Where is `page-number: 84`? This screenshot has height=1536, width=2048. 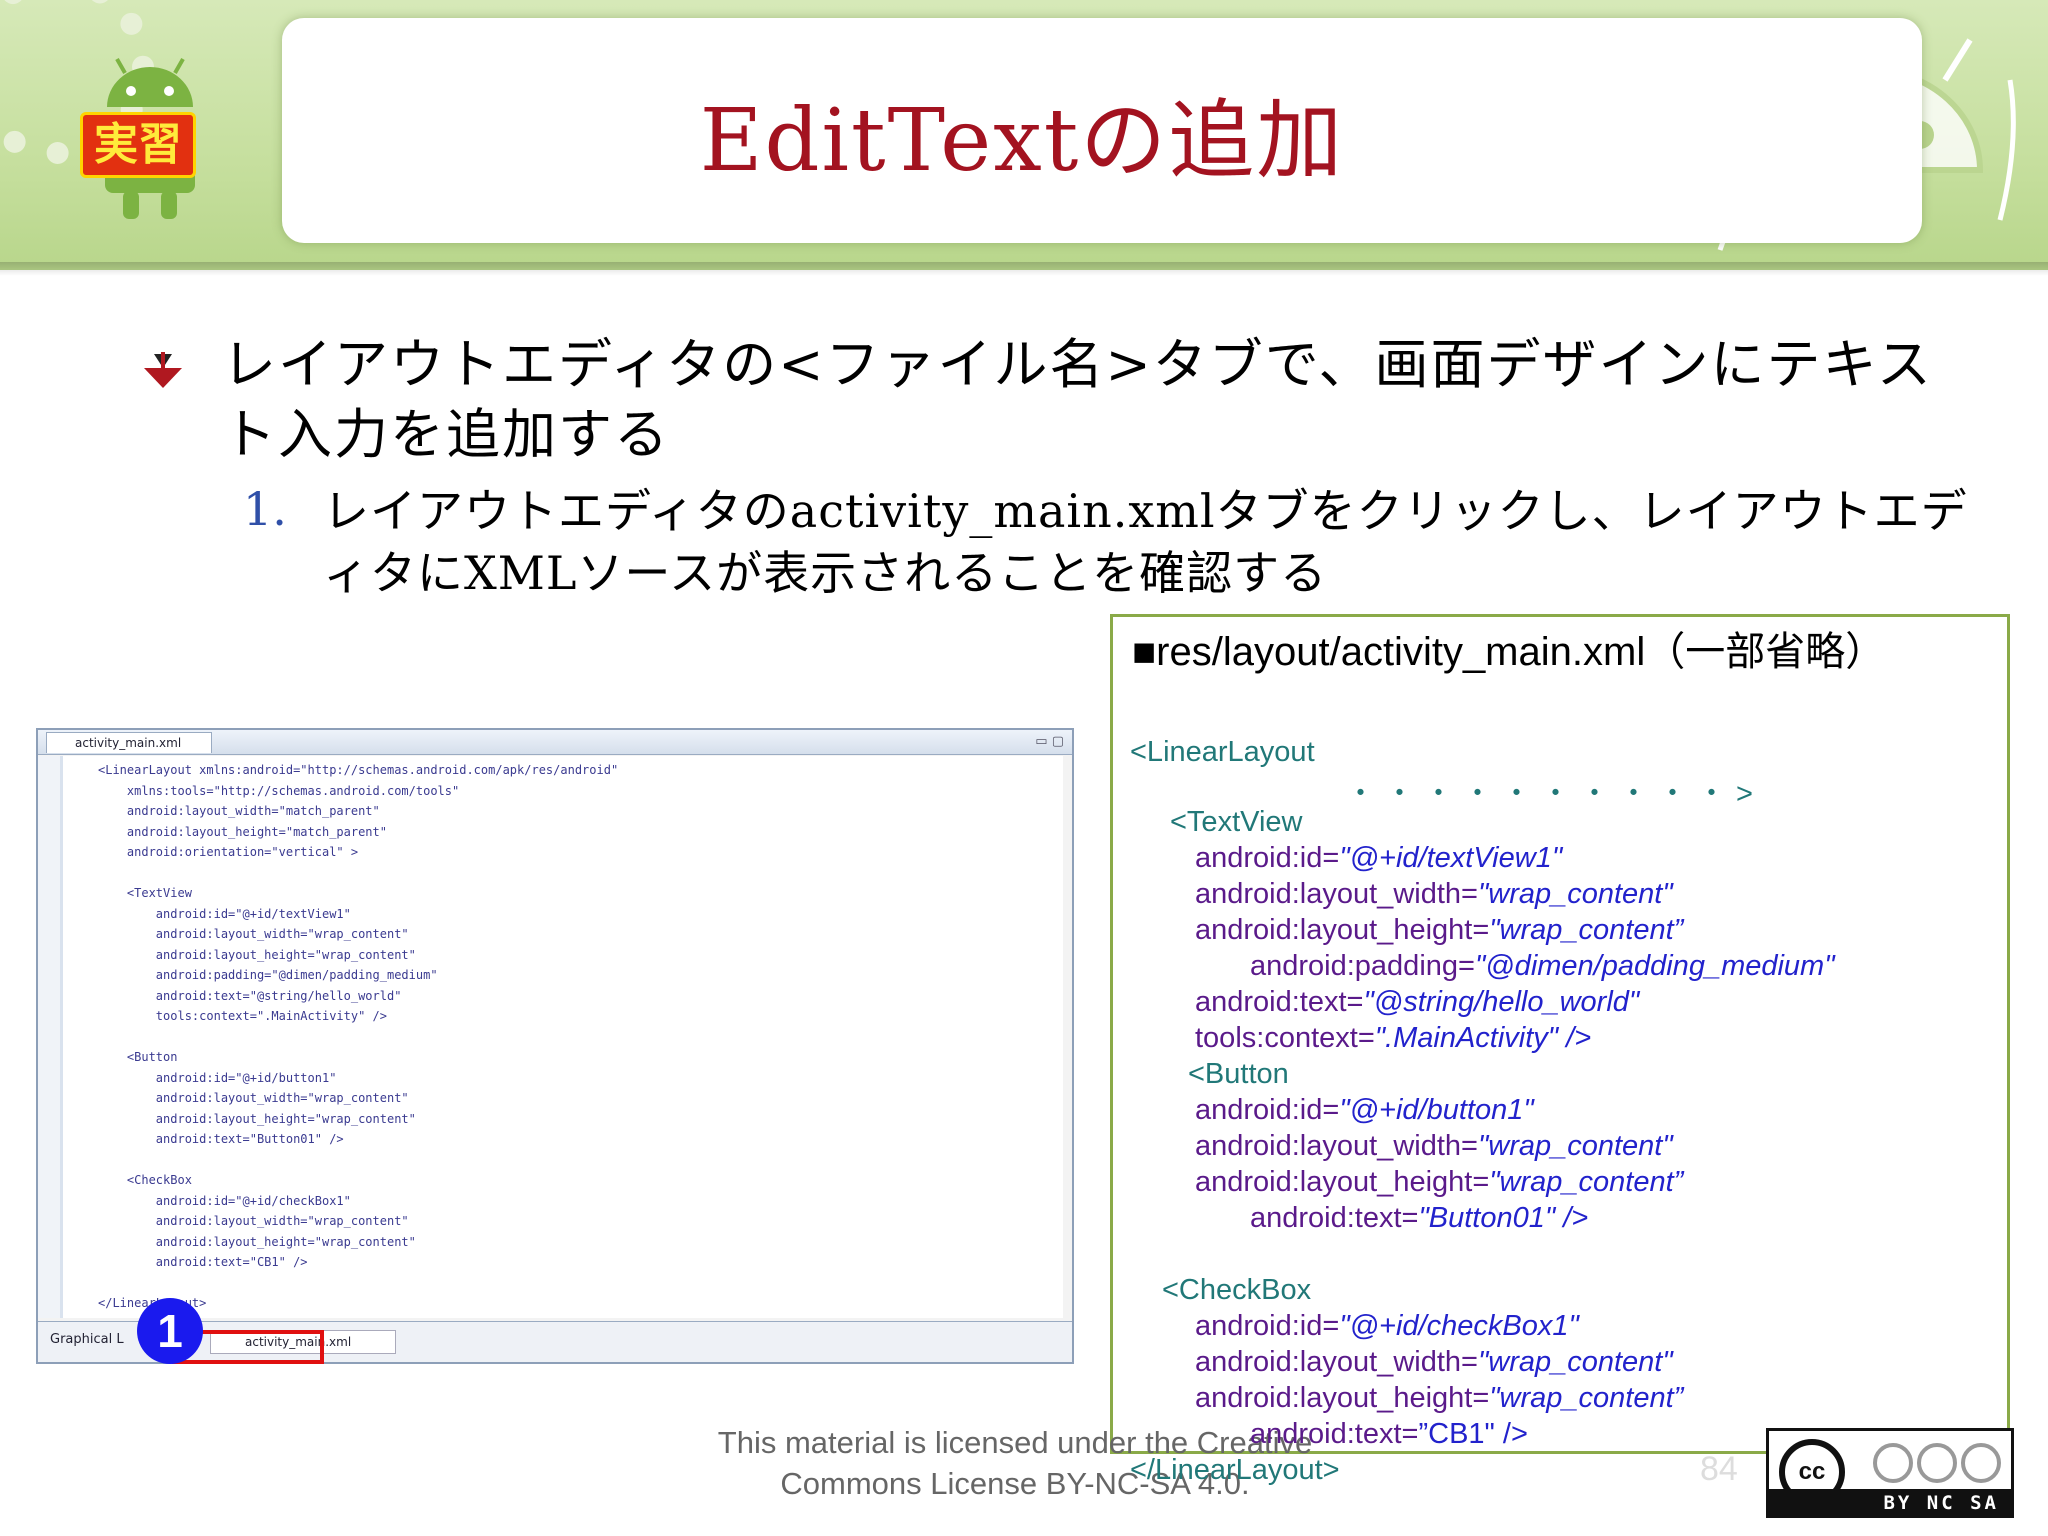 page-number: 84 is located at coordinates (1719, 1469).